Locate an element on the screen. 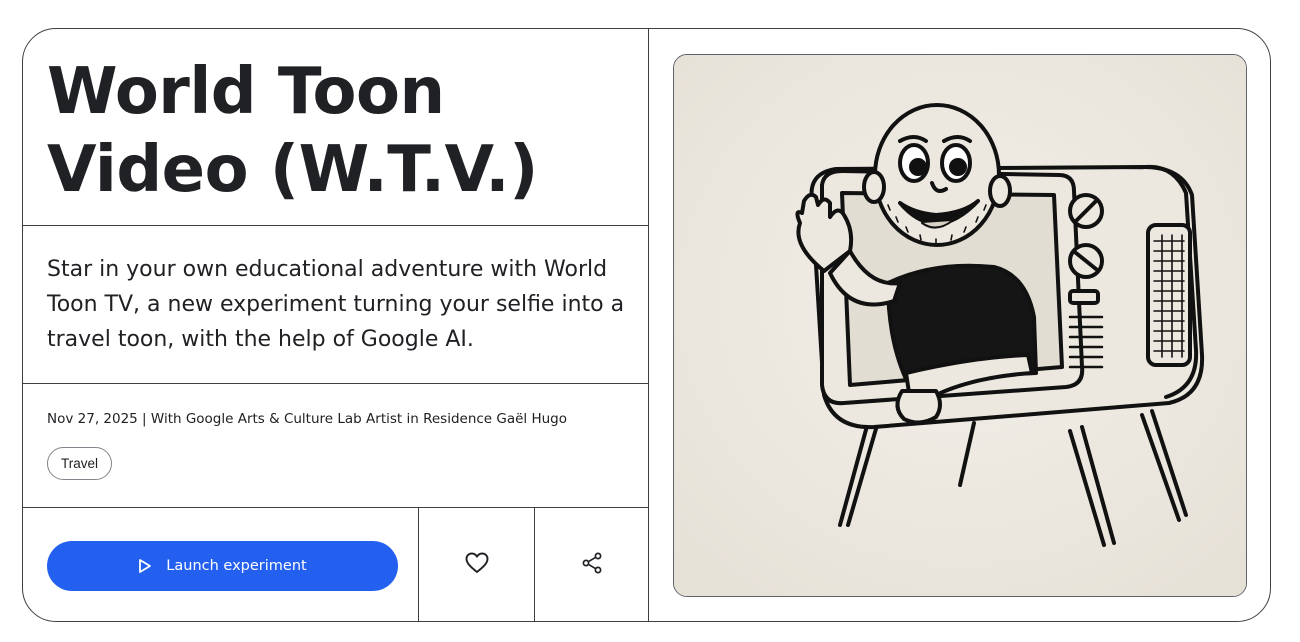 The image size is (1300, 642). title-line-1: World Toon is located at coordinates (246, 92).